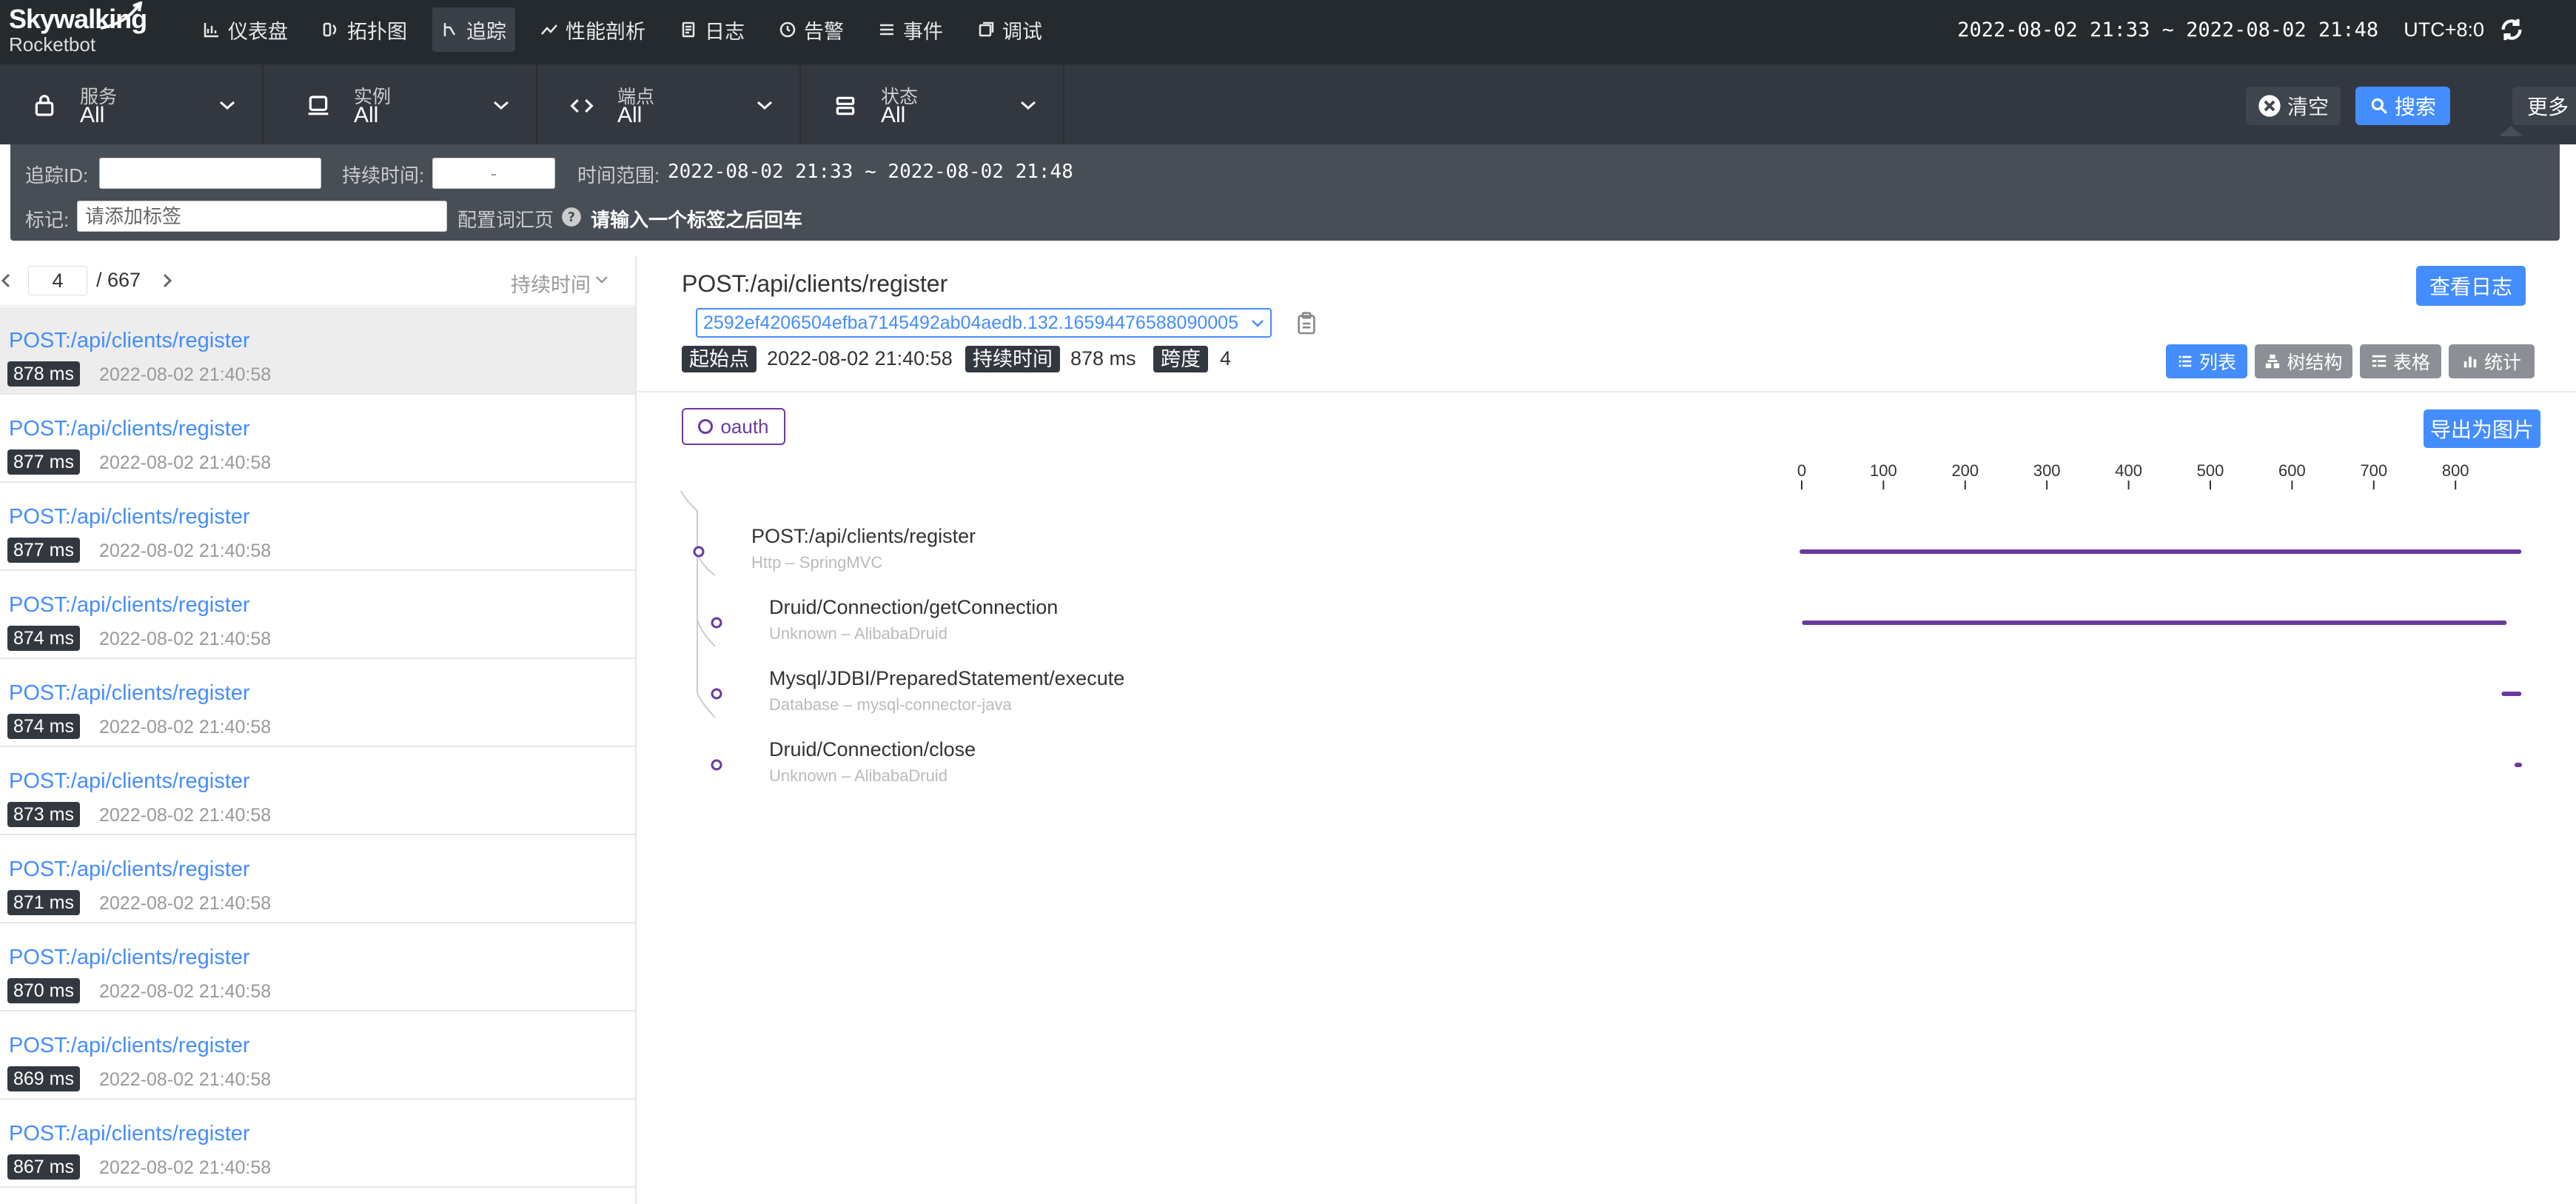  What do you see at coordinates (630, 115) in the screenshot?
I see `filter-value: All` at bounding box center [630, 115].